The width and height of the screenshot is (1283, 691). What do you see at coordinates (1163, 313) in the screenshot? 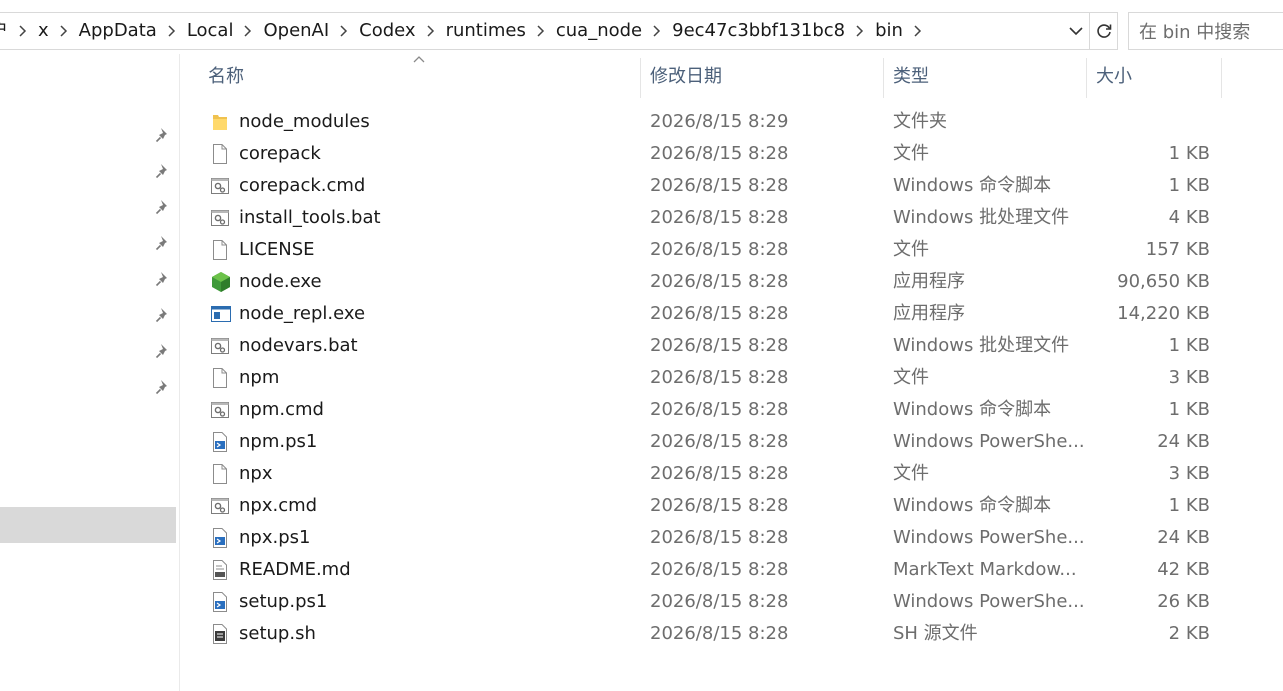
I see `file-size: 14,220 KB` at bounding box center [1163, 313].